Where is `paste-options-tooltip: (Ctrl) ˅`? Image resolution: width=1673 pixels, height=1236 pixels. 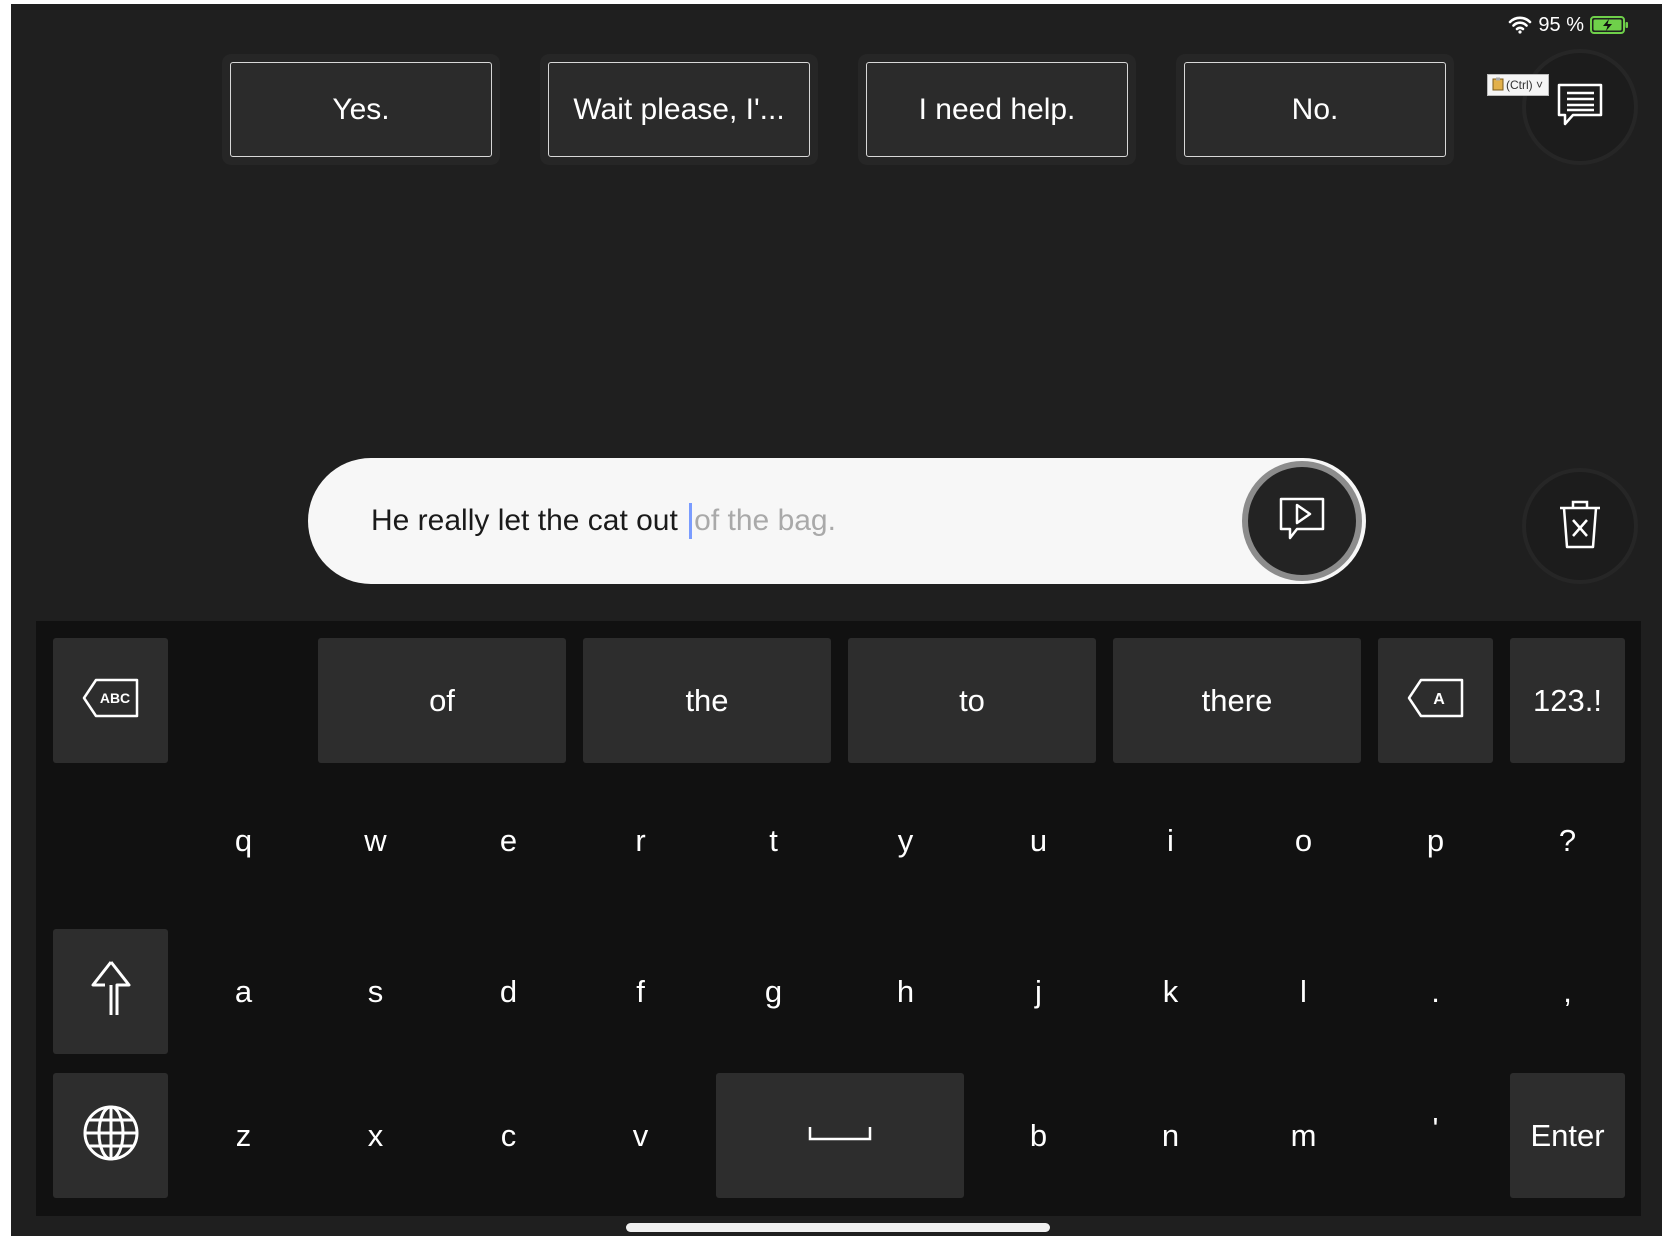
paste-options-tooltip: (Ctrl) ˅ is located at coordinates (1518, 85).